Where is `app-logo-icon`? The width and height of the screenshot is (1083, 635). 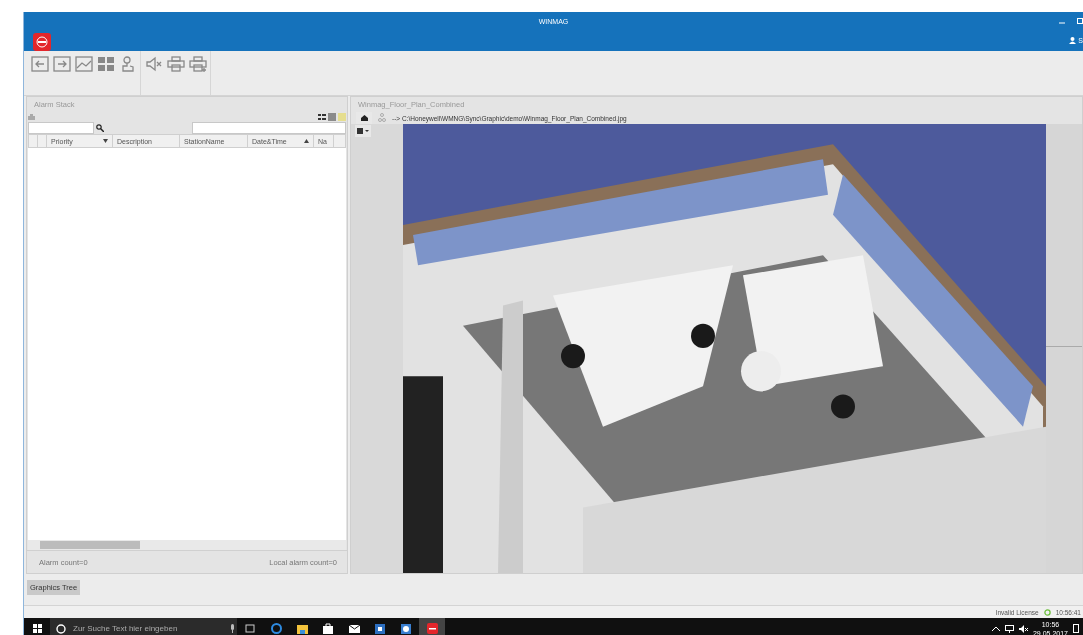
app-logo-icon is located at coordinates (432, 628).